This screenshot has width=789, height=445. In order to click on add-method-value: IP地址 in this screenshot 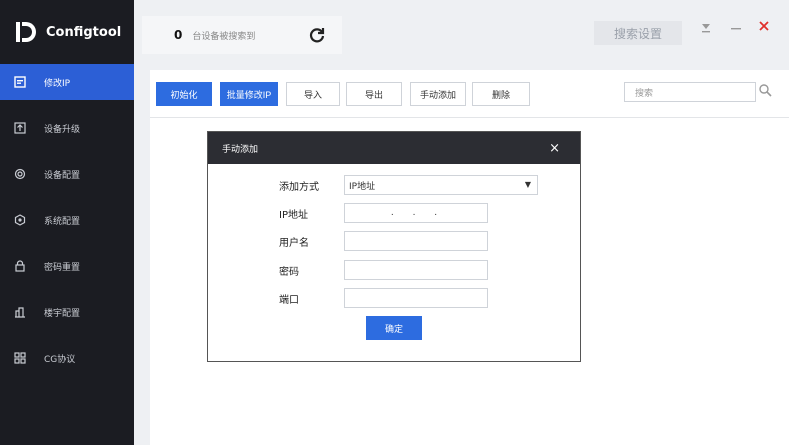, I will do `click(362, 186)`.